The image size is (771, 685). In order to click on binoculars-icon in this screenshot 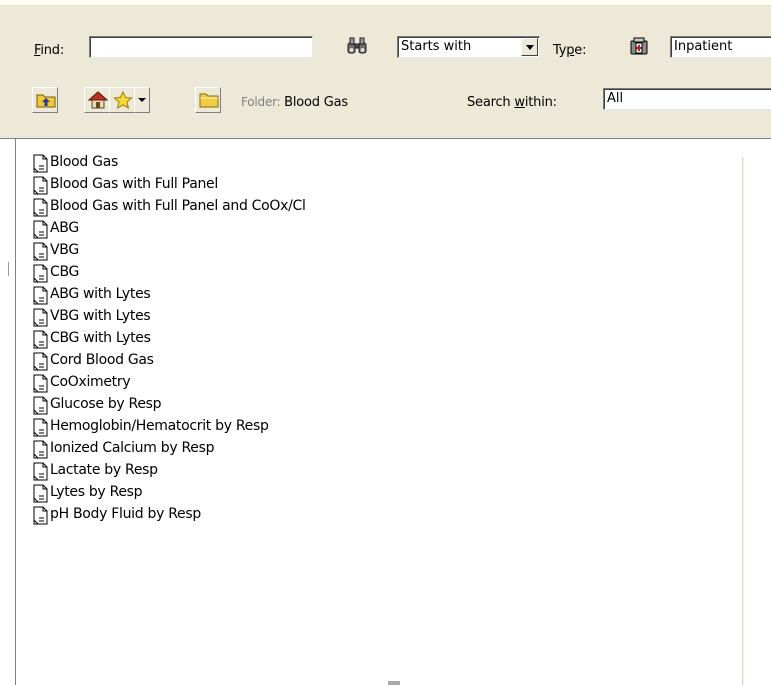, I will do `click(357, 47)`.